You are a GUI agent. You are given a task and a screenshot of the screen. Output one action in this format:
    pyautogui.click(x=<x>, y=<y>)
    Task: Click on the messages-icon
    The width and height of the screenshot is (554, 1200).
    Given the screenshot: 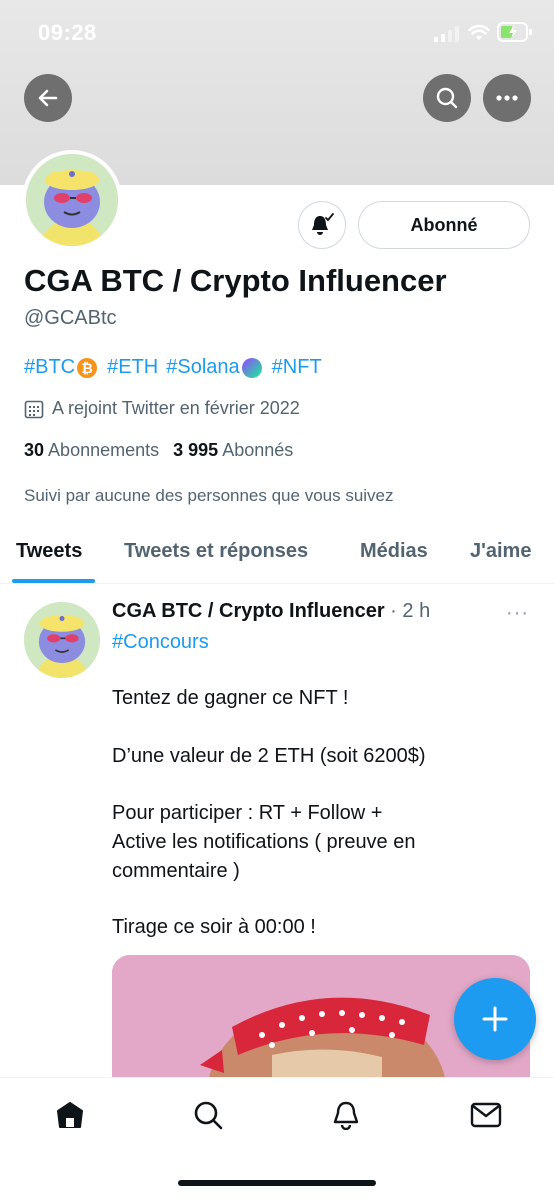 What is the action you would take?
    pyautogui.click(x=486, y=1115)
    